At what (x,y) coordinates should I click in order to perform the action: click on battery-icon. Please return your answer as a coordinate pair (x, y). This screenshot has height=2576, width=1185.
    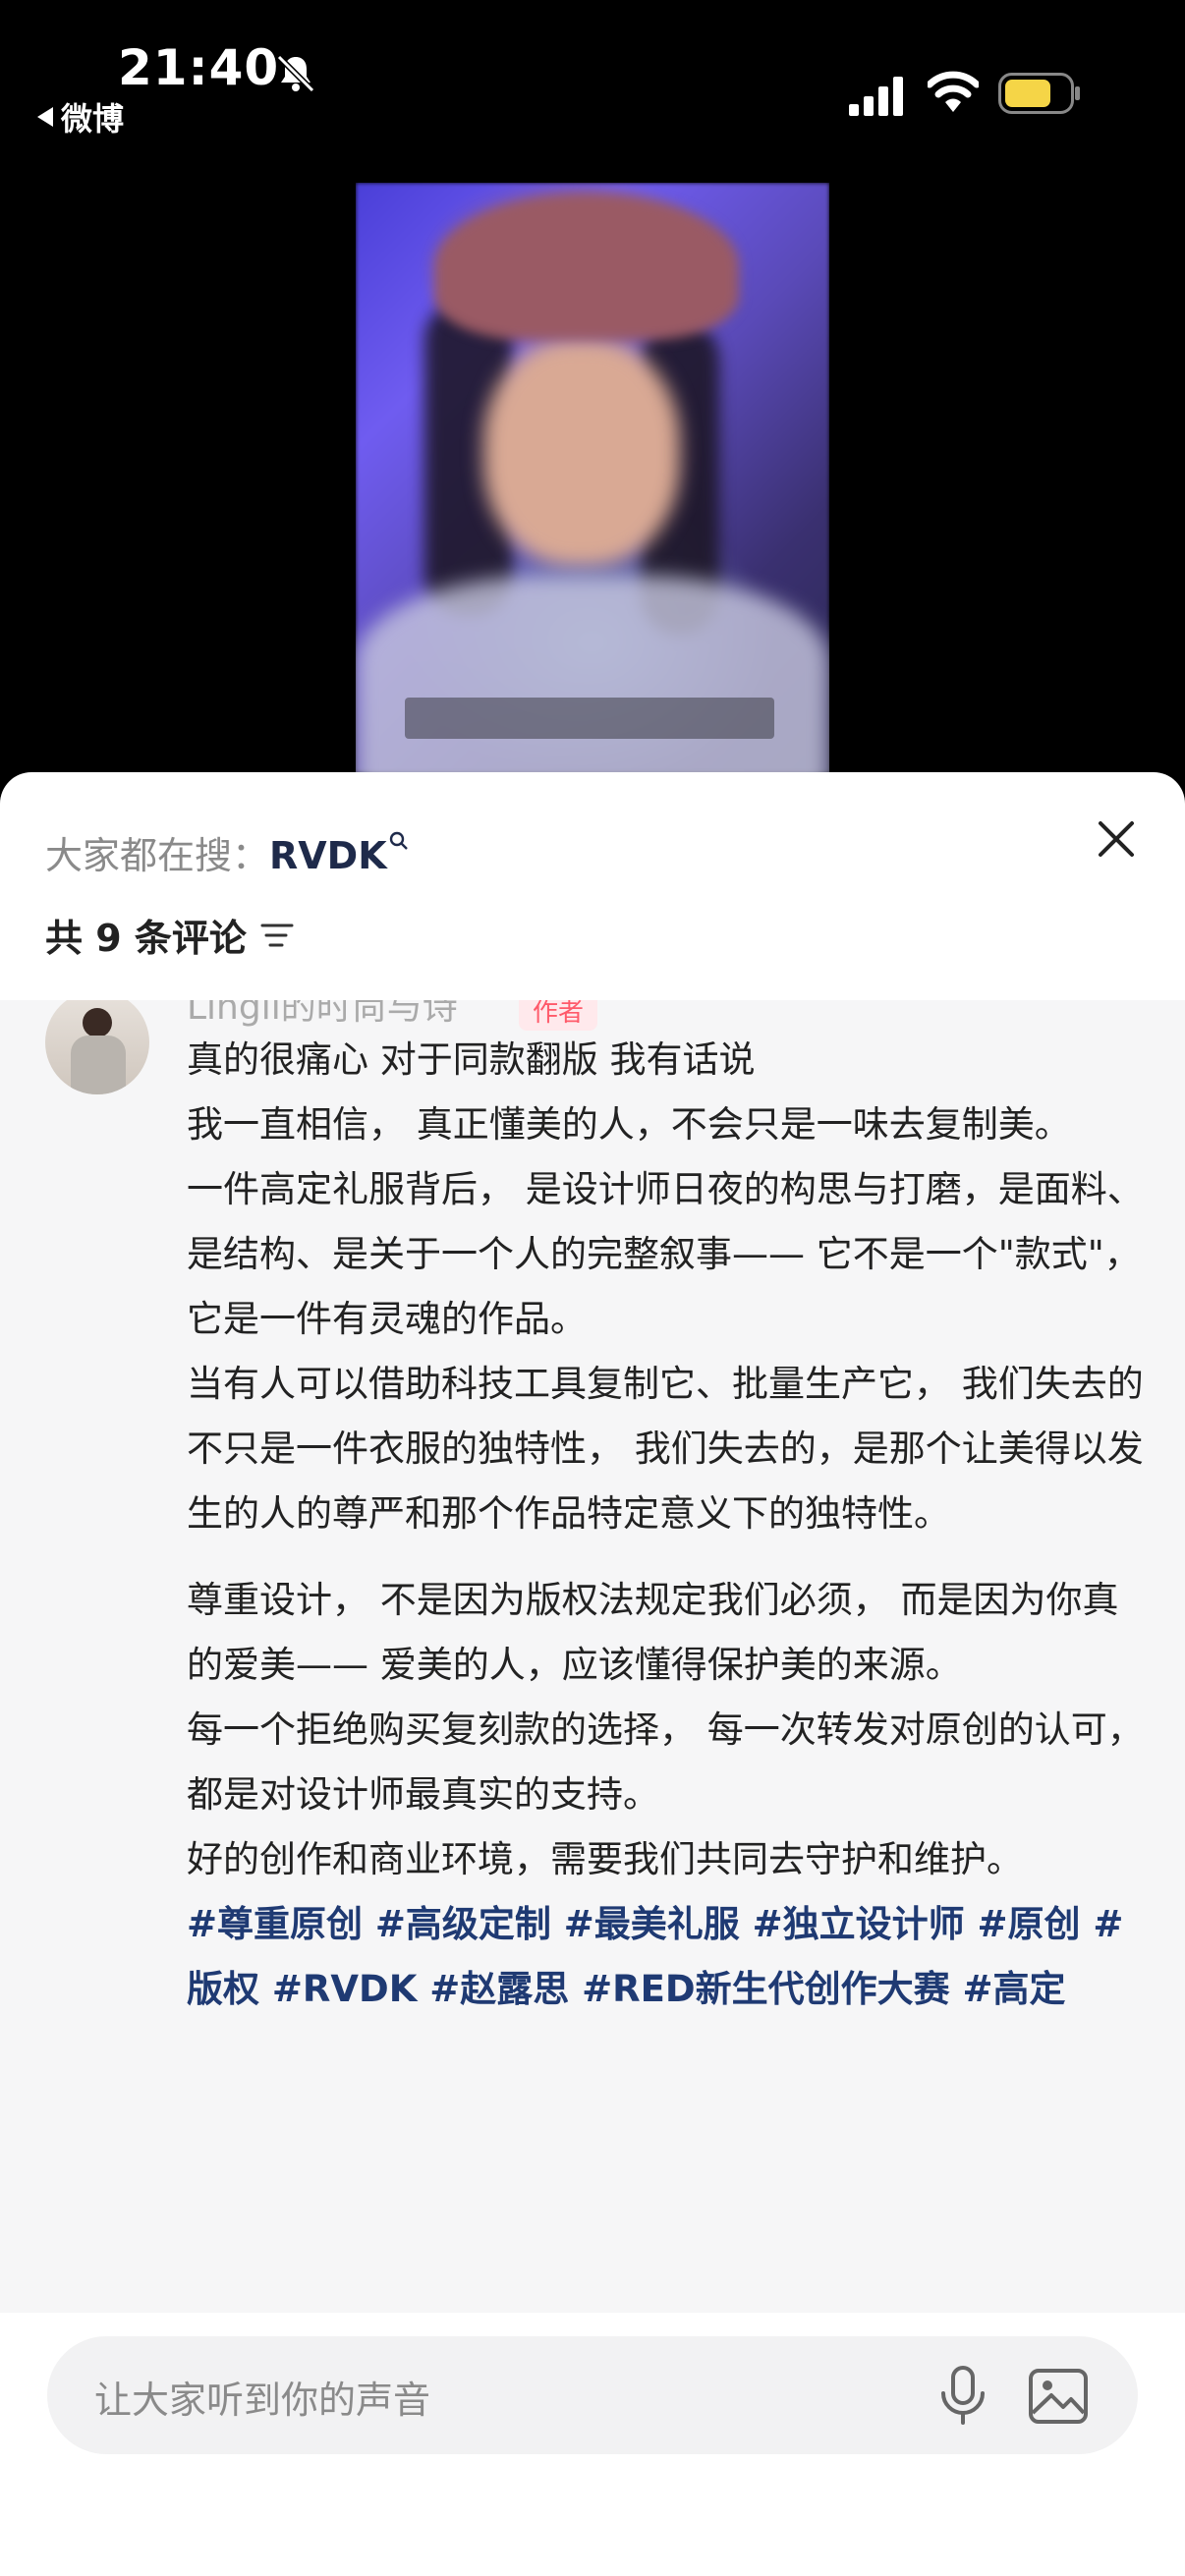
    Looking at the image, I should click on (1039, 93).